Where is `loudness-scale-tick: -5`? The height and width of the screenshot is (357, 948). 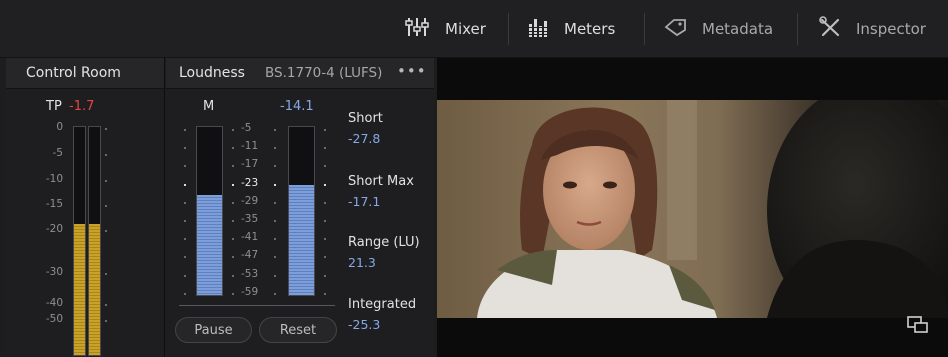
loudness-scale-tick: -5 is located at coordinates (246, 128).